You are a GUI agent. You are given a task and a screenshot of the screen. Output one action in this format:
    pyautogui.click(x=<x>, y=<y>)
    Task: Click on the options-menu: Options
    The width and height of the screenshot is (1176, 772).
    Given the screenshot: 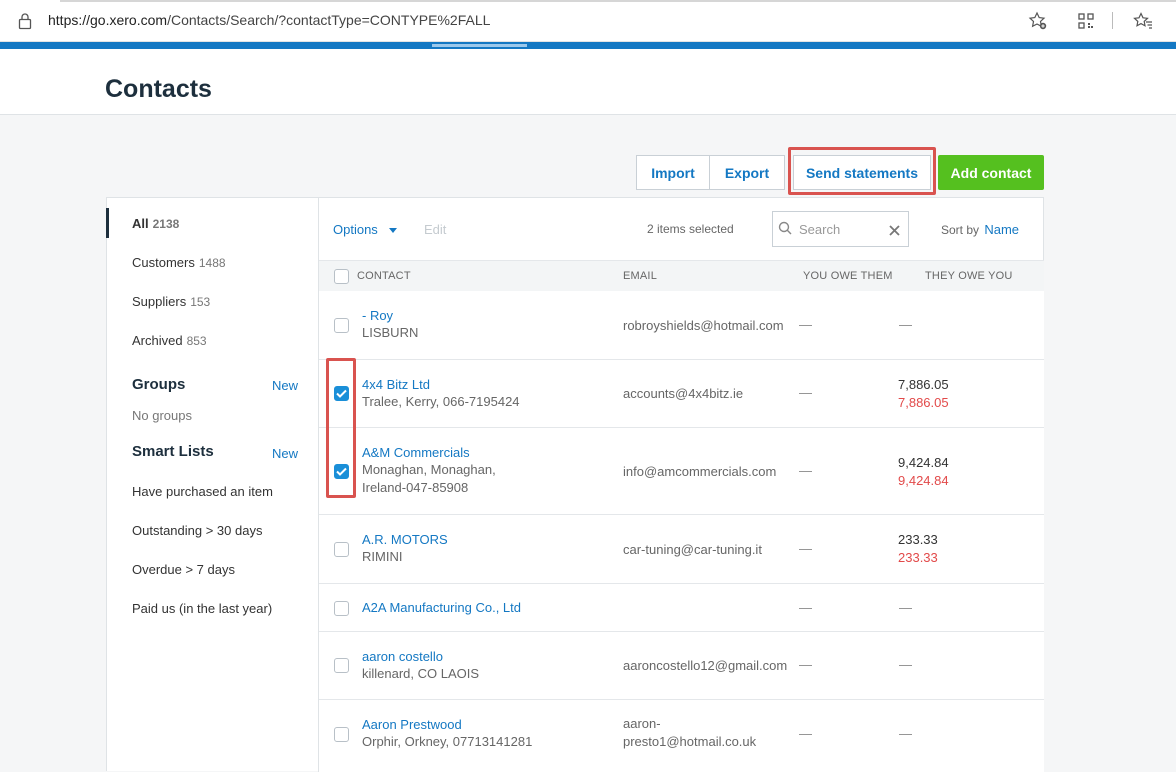 What is the action you would take?
    pyautogui.click(x=365, y=229)
    